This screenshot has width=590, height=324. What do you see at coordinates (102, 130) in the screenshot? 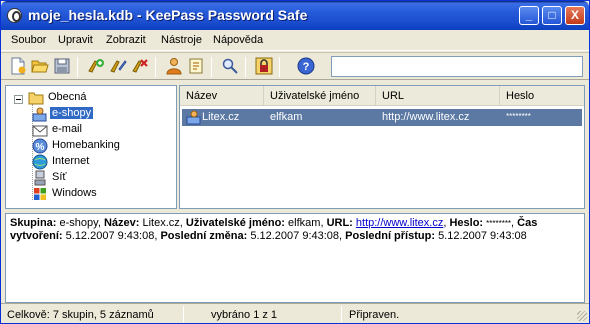
I see `tree-item-e-mail: e-mail` at bounding box center [102, 130].